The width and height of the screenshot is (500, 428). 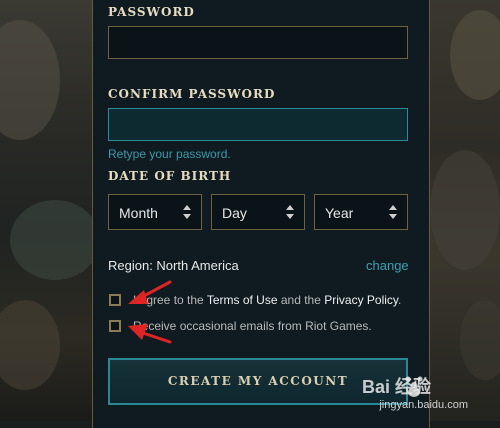 I want to click on password-label: PASSWORD, so click(x=151, y=12).